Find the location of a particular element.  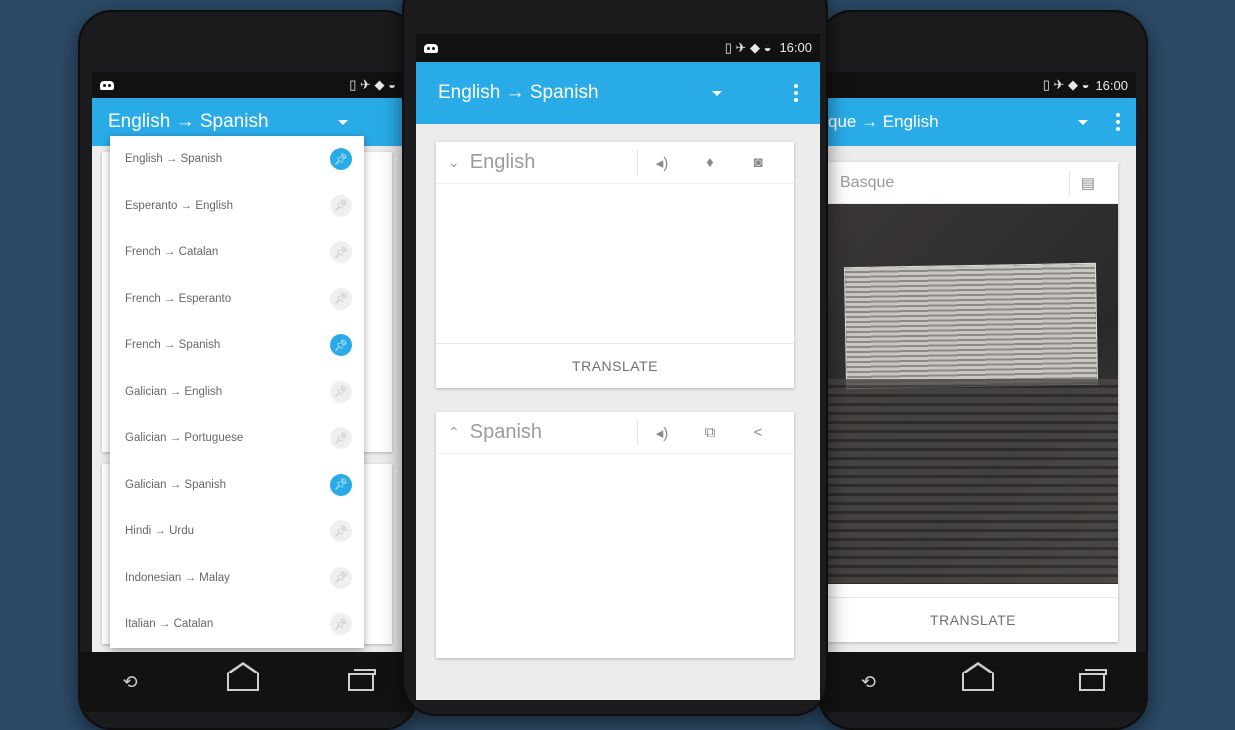

dropdown-item: French → Catalan 📌︎ is located at coordinates (237, 252).